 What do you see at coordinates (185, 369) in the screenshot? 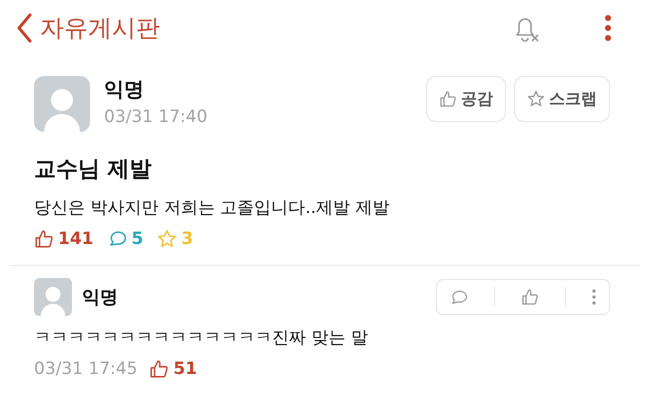
I see `like-count: 51` at bounding box center [185, 369].